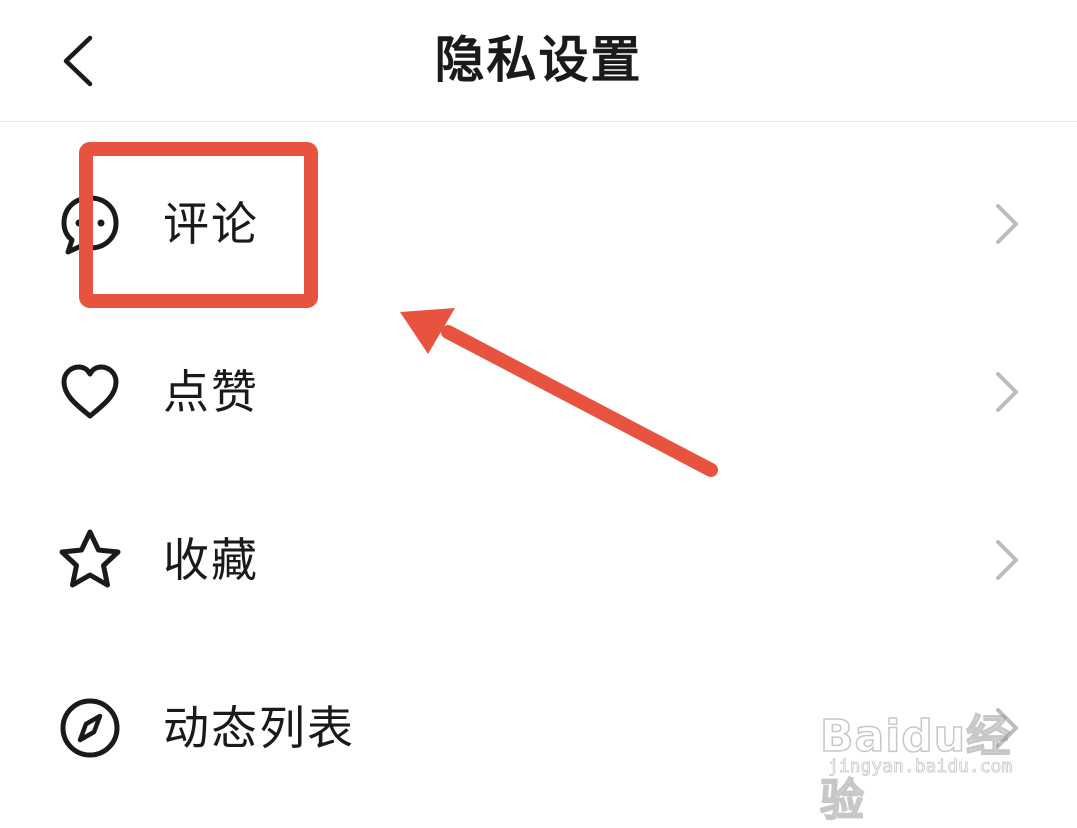  Describe the element at coordinates (90, 728) in the screenshot. I see `compass-icon` at that location.